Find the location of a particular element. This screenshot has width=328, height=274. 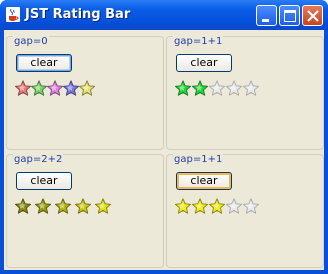

window-title: JST Rating Bar is located at coordinates (78, 14).